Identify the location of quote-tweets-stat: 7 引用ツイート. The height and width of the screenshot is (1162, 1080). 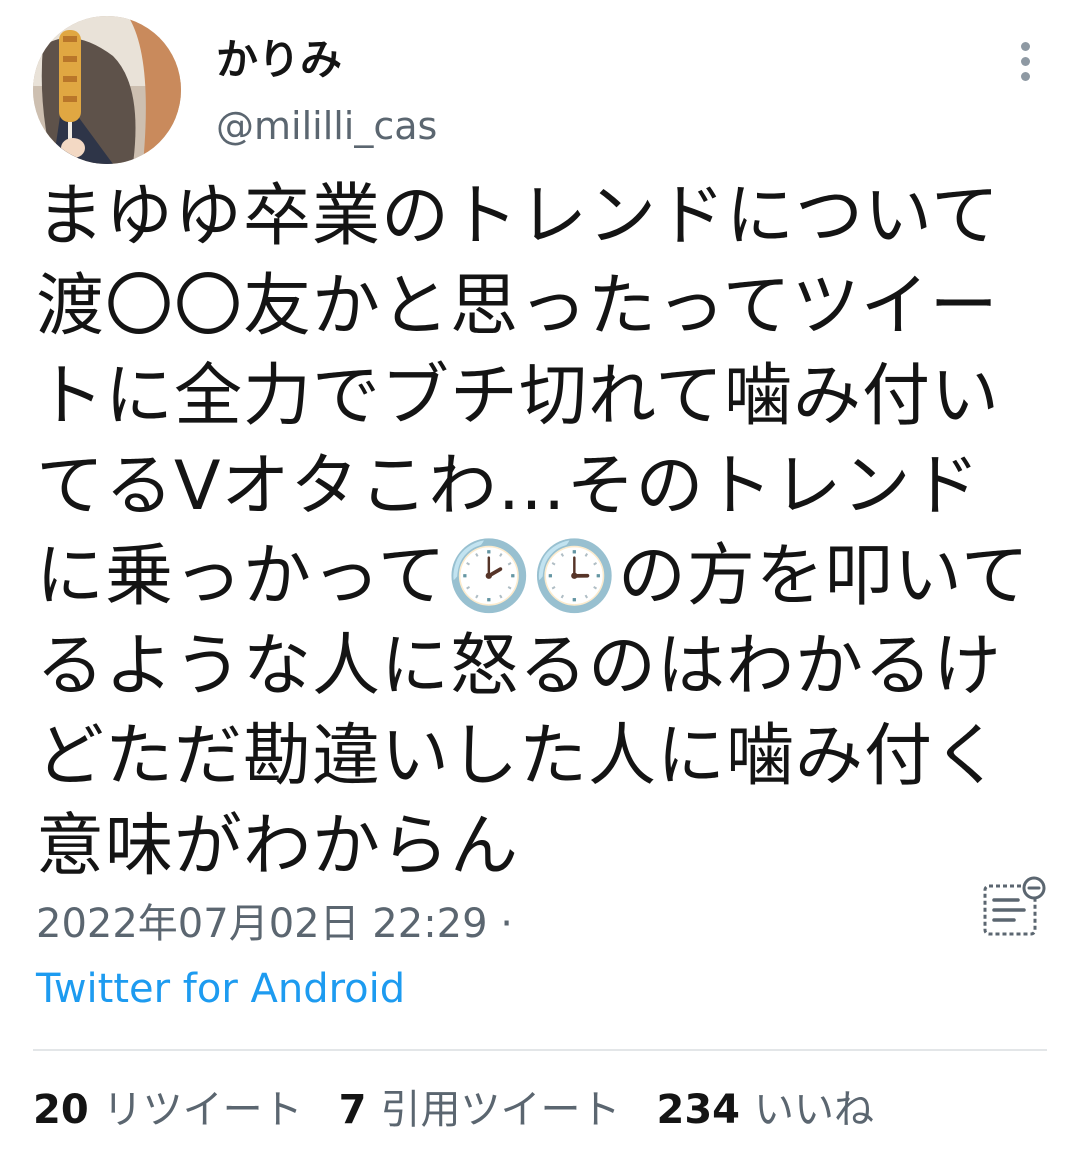
(480, 1110).